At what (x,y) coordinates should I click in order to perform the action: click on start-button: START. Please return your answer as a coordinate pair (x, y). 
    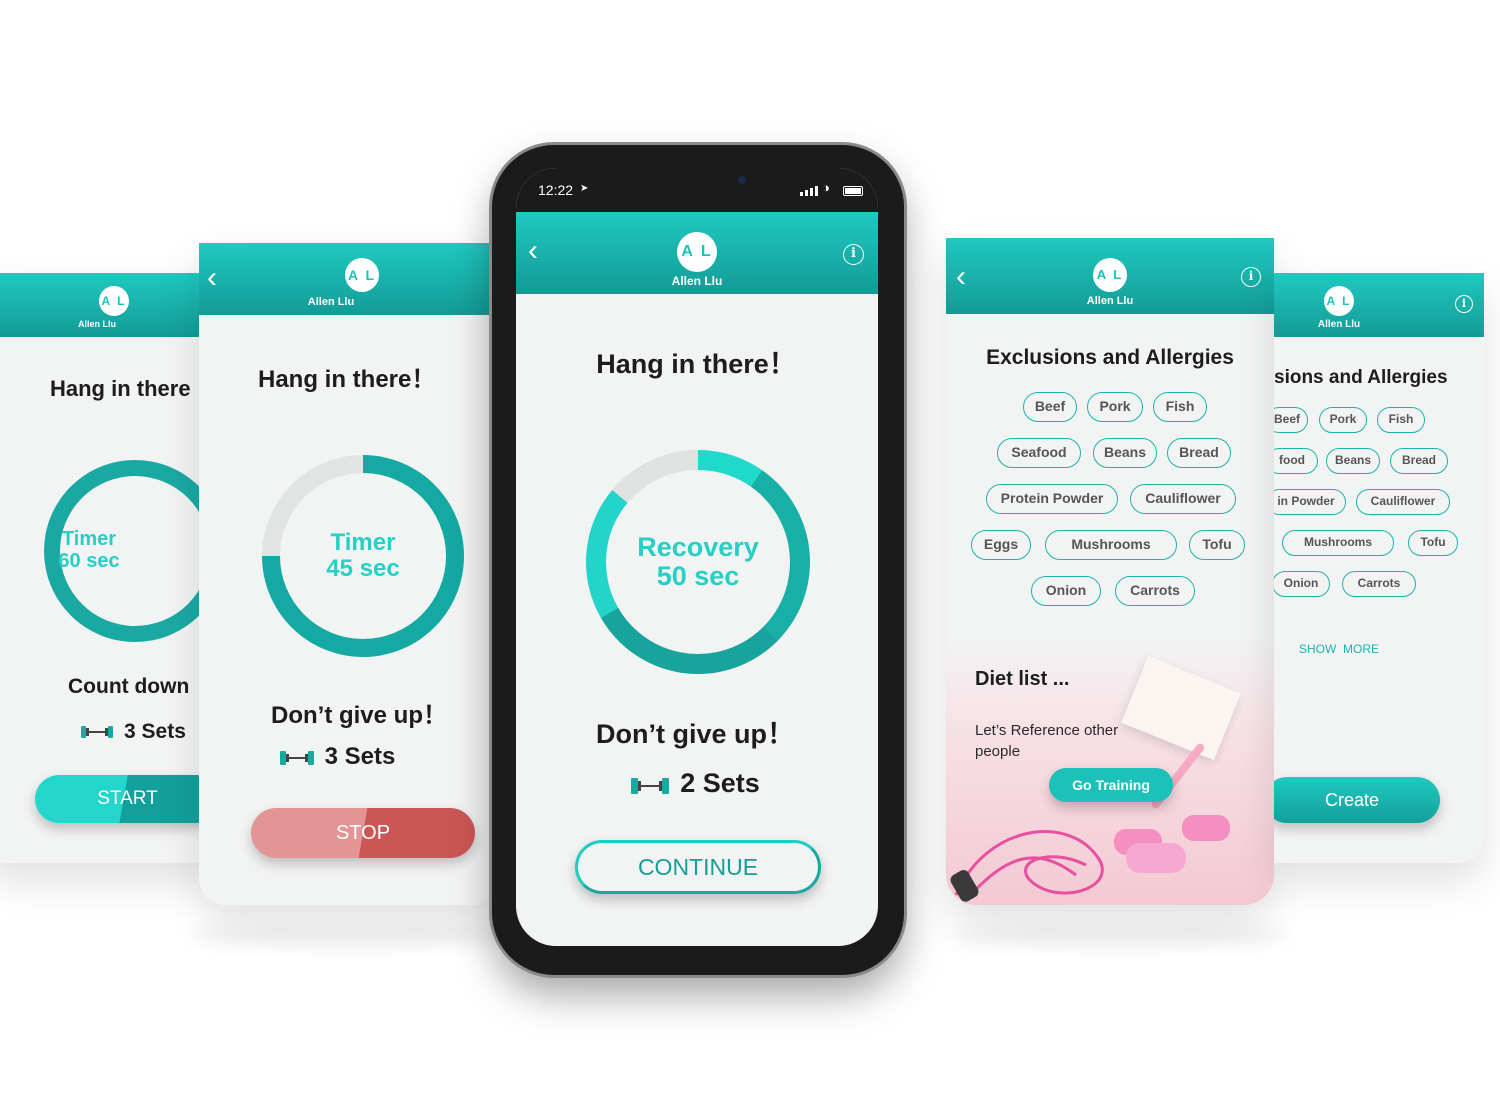
    Looking at the image, I should click on (127, 799).